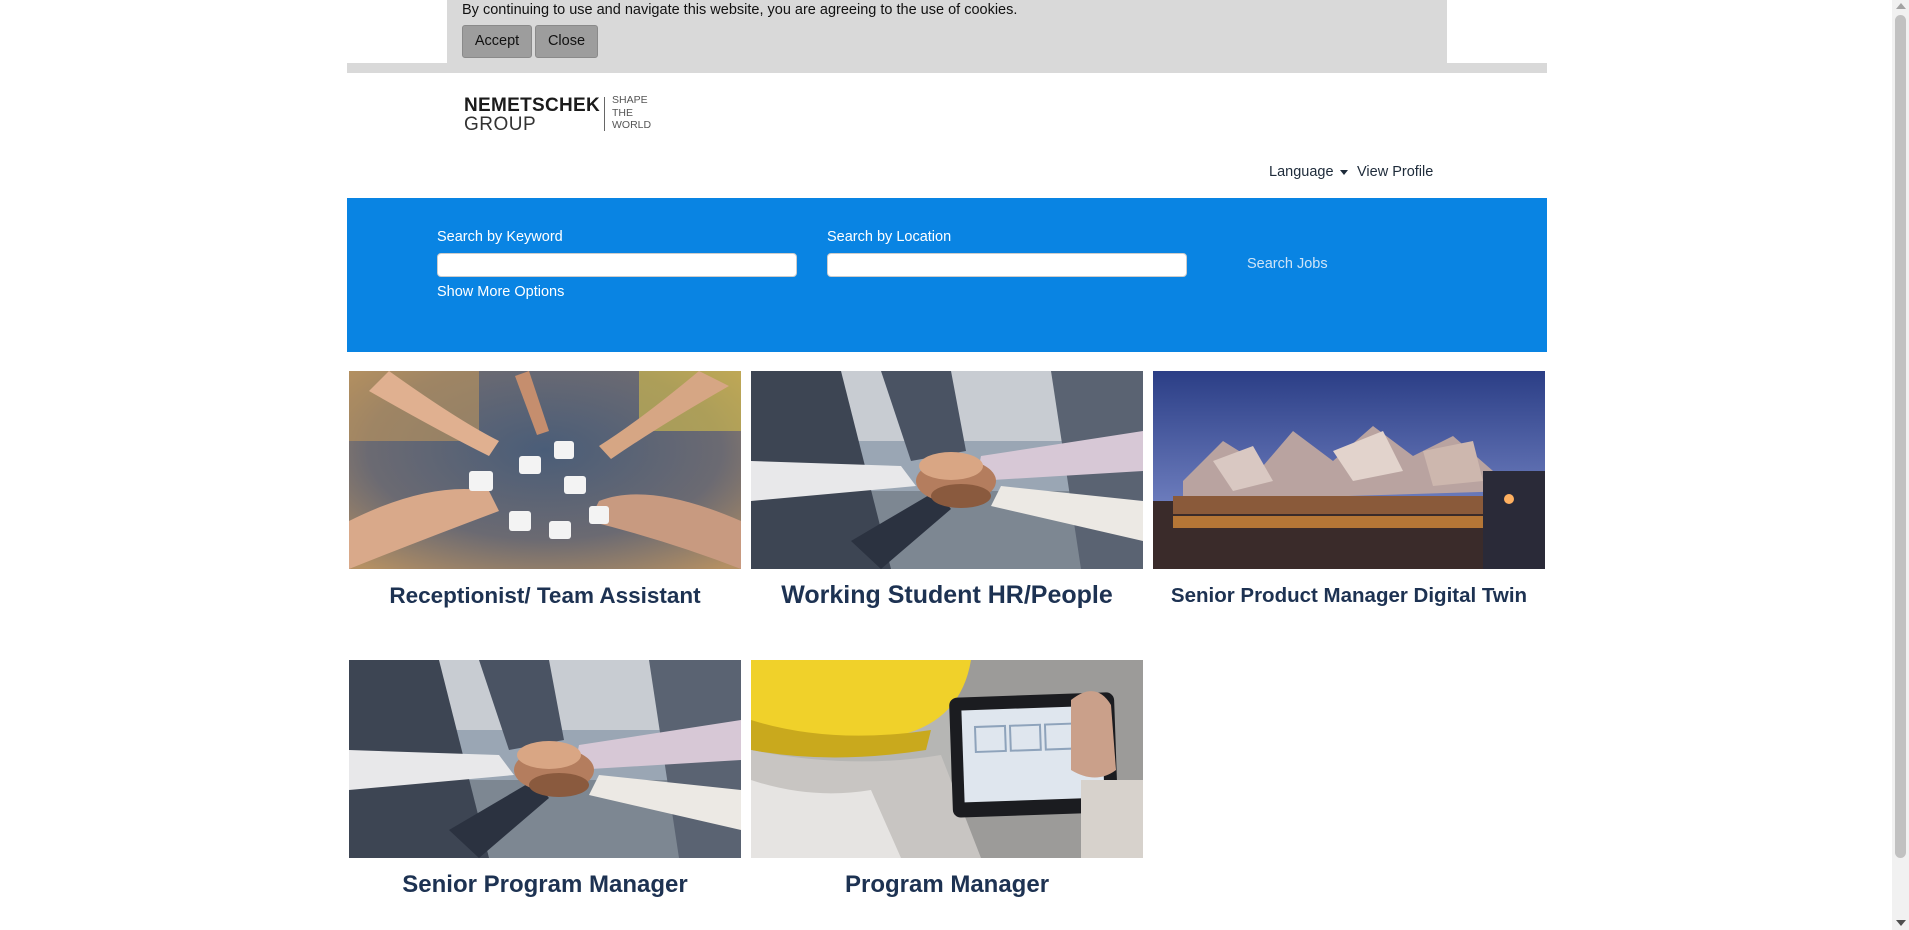 This screenshot has width=1909, height=930. Describe the element at coordinates (1007, 265) in the screenshot. I see `location-search-input` at that location.